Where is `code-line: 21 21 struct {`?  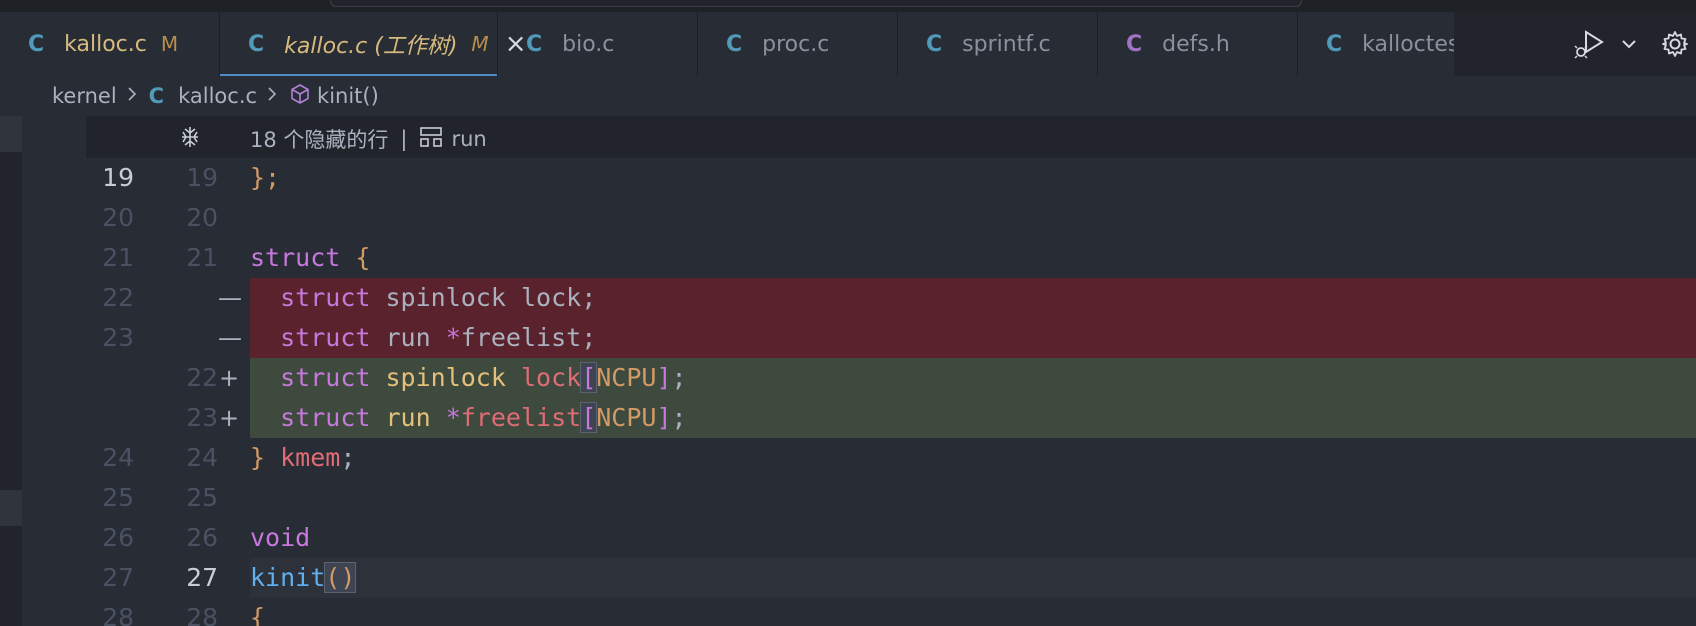
code-line: 21 21 struct { is located at coordinates (891, 258).